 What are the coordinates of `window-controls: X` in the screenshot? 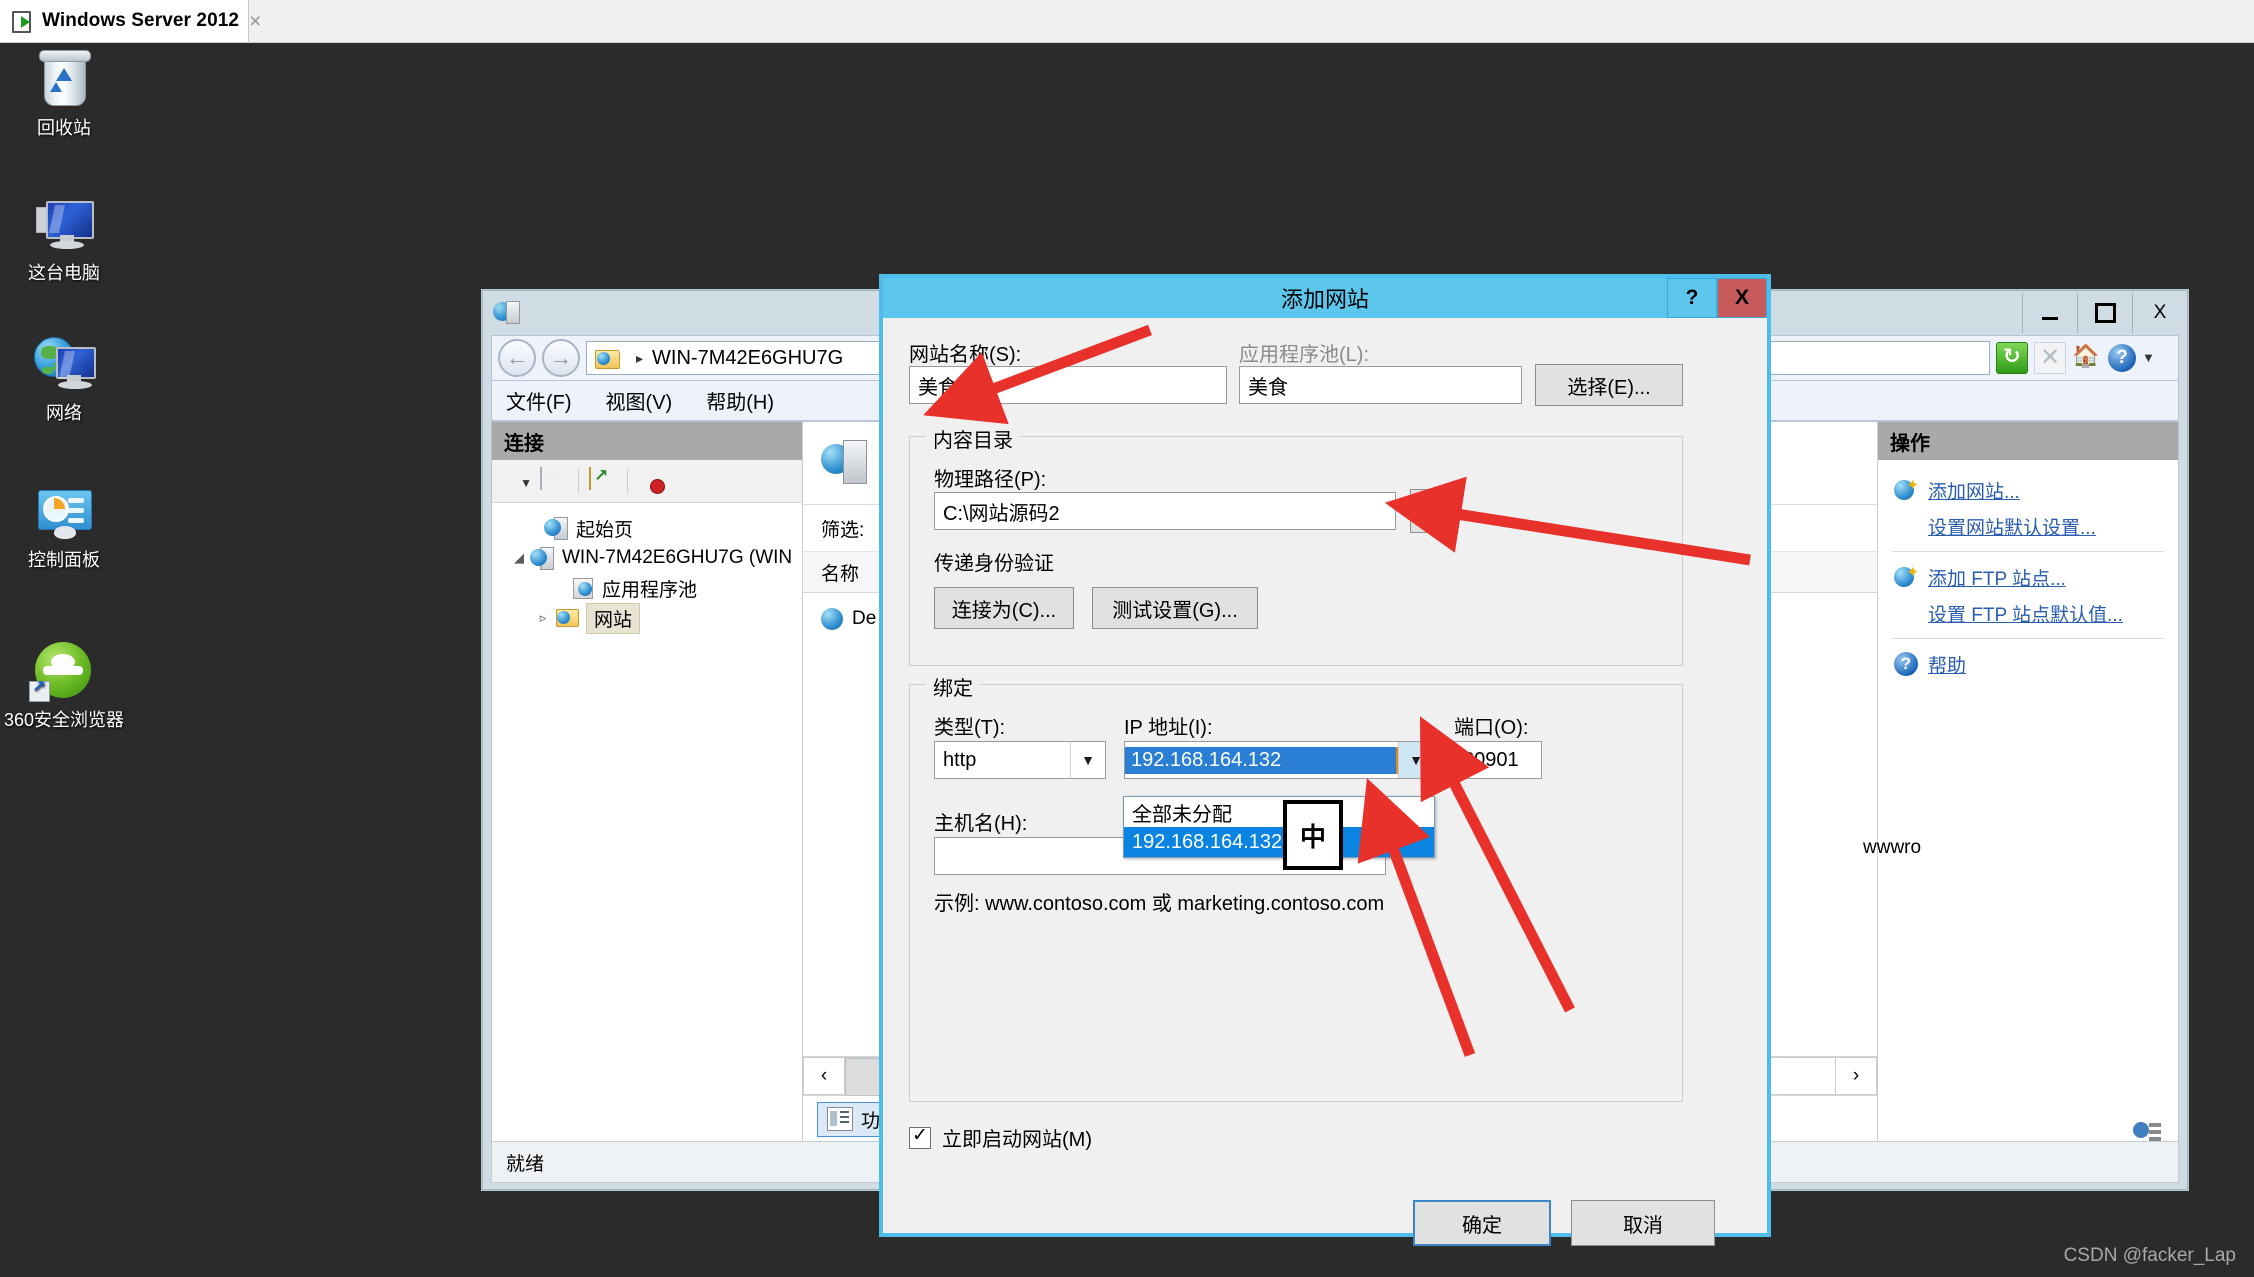 It's located at (2104, 313).